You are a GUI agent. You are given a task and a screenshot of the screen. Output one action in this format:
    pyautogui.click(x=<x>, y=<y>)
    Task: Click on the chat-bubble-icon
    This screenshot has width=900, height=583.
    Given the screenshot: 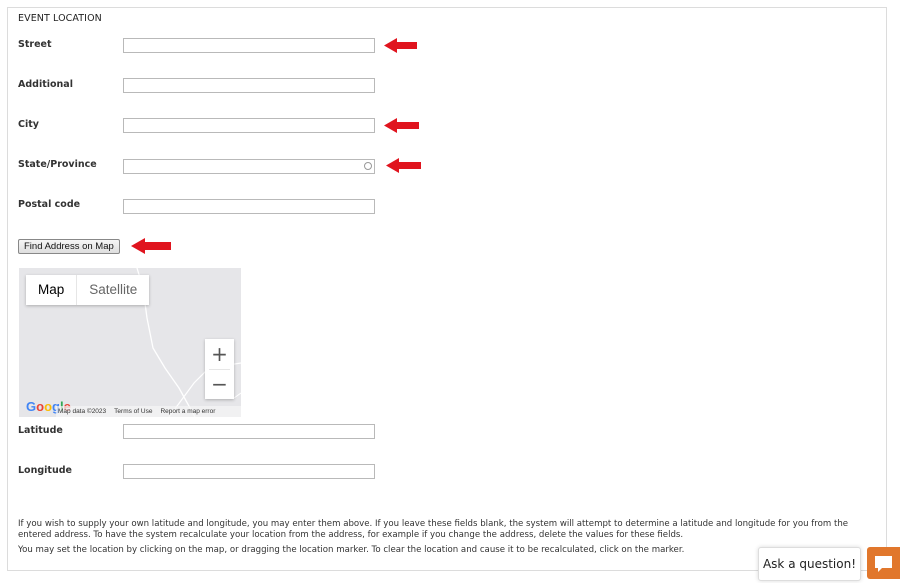 What is the action you would take?
    pyautogui.click(x=883, y=564)
    